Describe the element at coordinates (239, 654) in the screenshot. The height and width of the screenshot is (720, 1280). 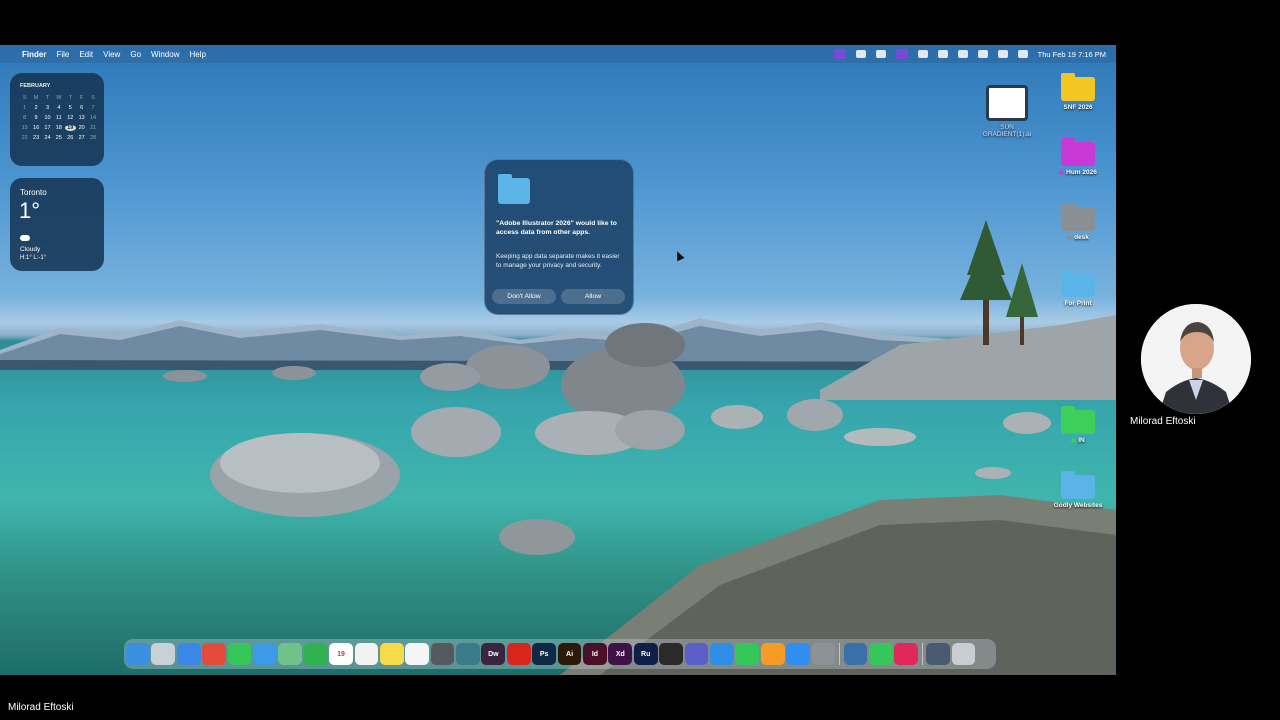
I see `dock-messages-icon` at that location.